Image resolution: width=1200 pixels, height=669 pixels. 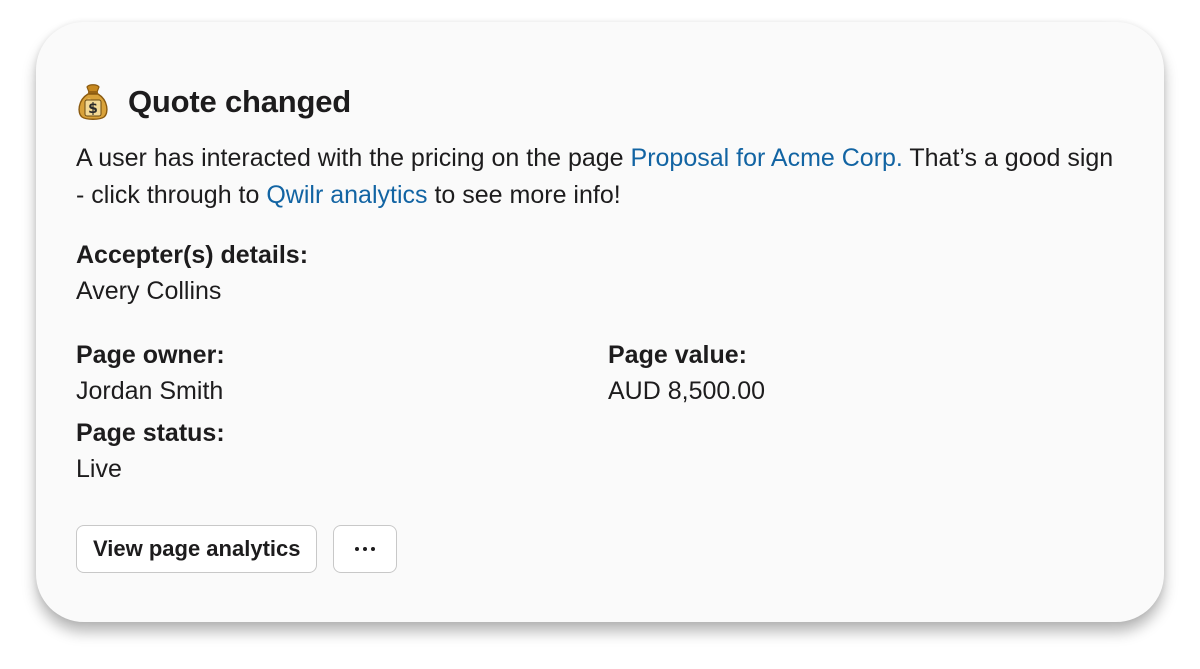 What do you see at coordinates (192, 255) in the screenshot?
I see `accepter-details-label: Accepter(s) details:` at bounding box center [192, 255].